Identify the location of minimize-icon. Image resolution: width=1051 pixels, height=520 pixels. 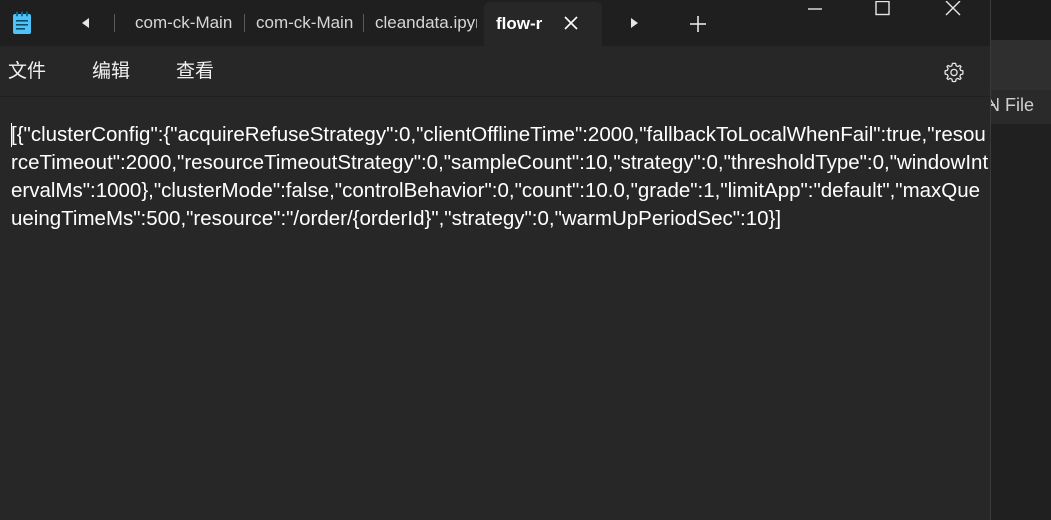
(815, 9).